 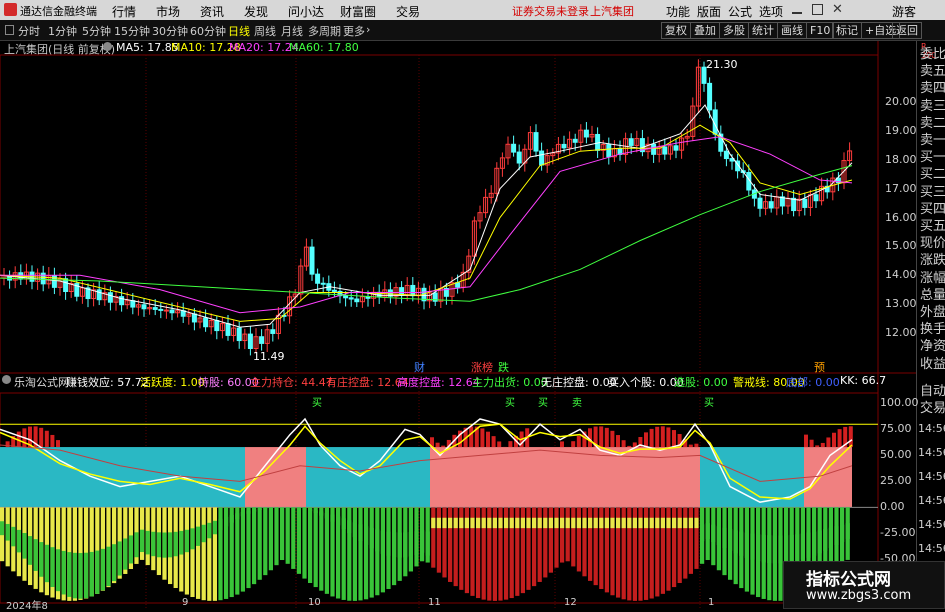 What do you see at coordinates (740, 11) in the screenshot?
I see `menu-formula: 公式` at bounding box center [740, 11].